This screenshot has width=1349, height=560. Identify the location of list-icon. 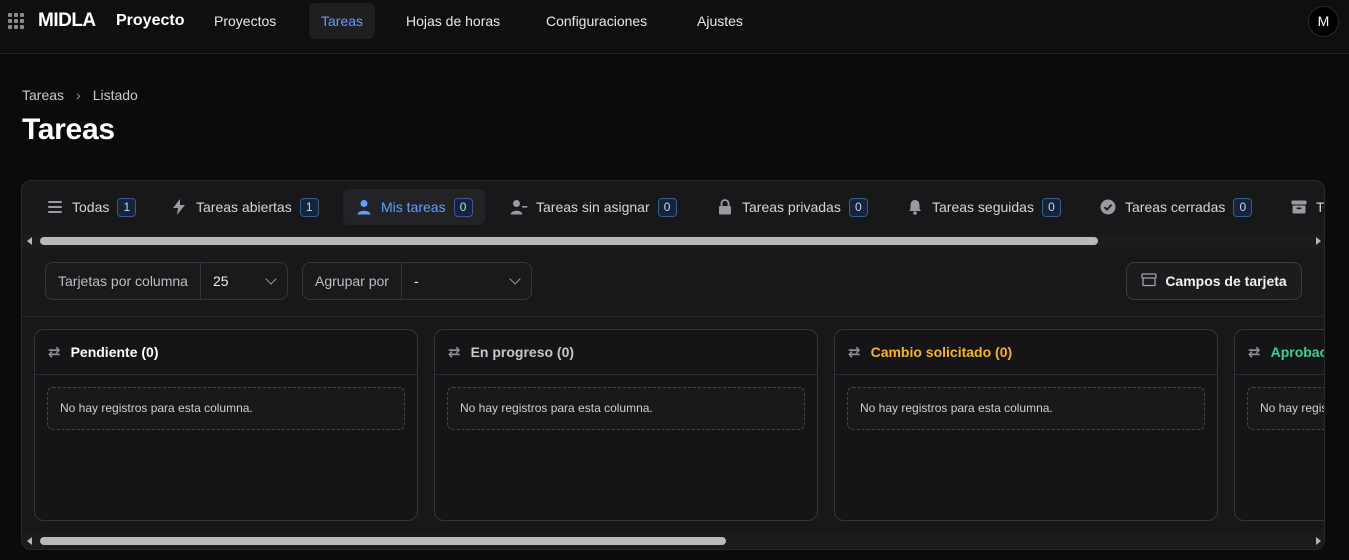
(55, 207).